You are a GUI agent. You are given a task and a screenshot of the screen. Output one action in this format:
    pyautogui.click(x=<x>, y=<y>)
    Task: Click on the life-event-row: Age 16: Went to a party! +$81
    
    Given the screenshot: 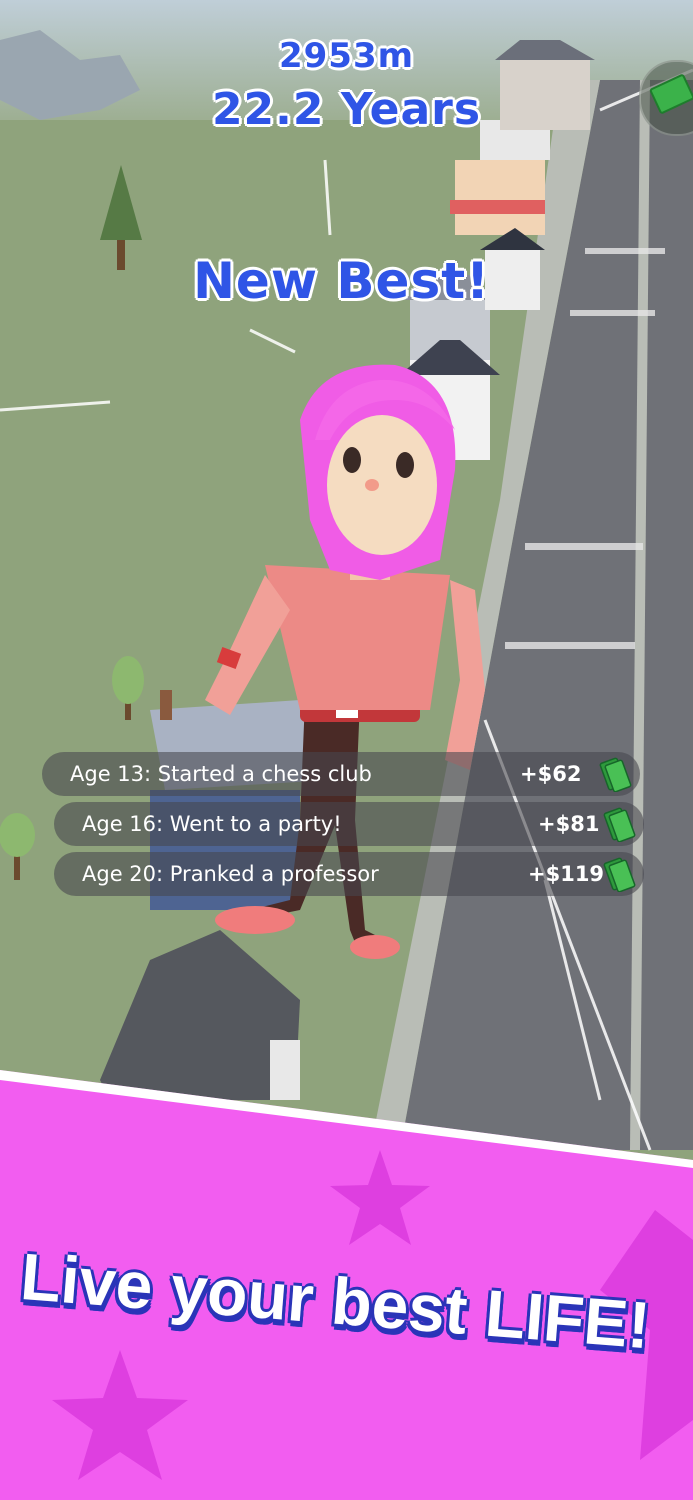 What is the action you would take?
    pyautogui.click(x=349, y=824)
    